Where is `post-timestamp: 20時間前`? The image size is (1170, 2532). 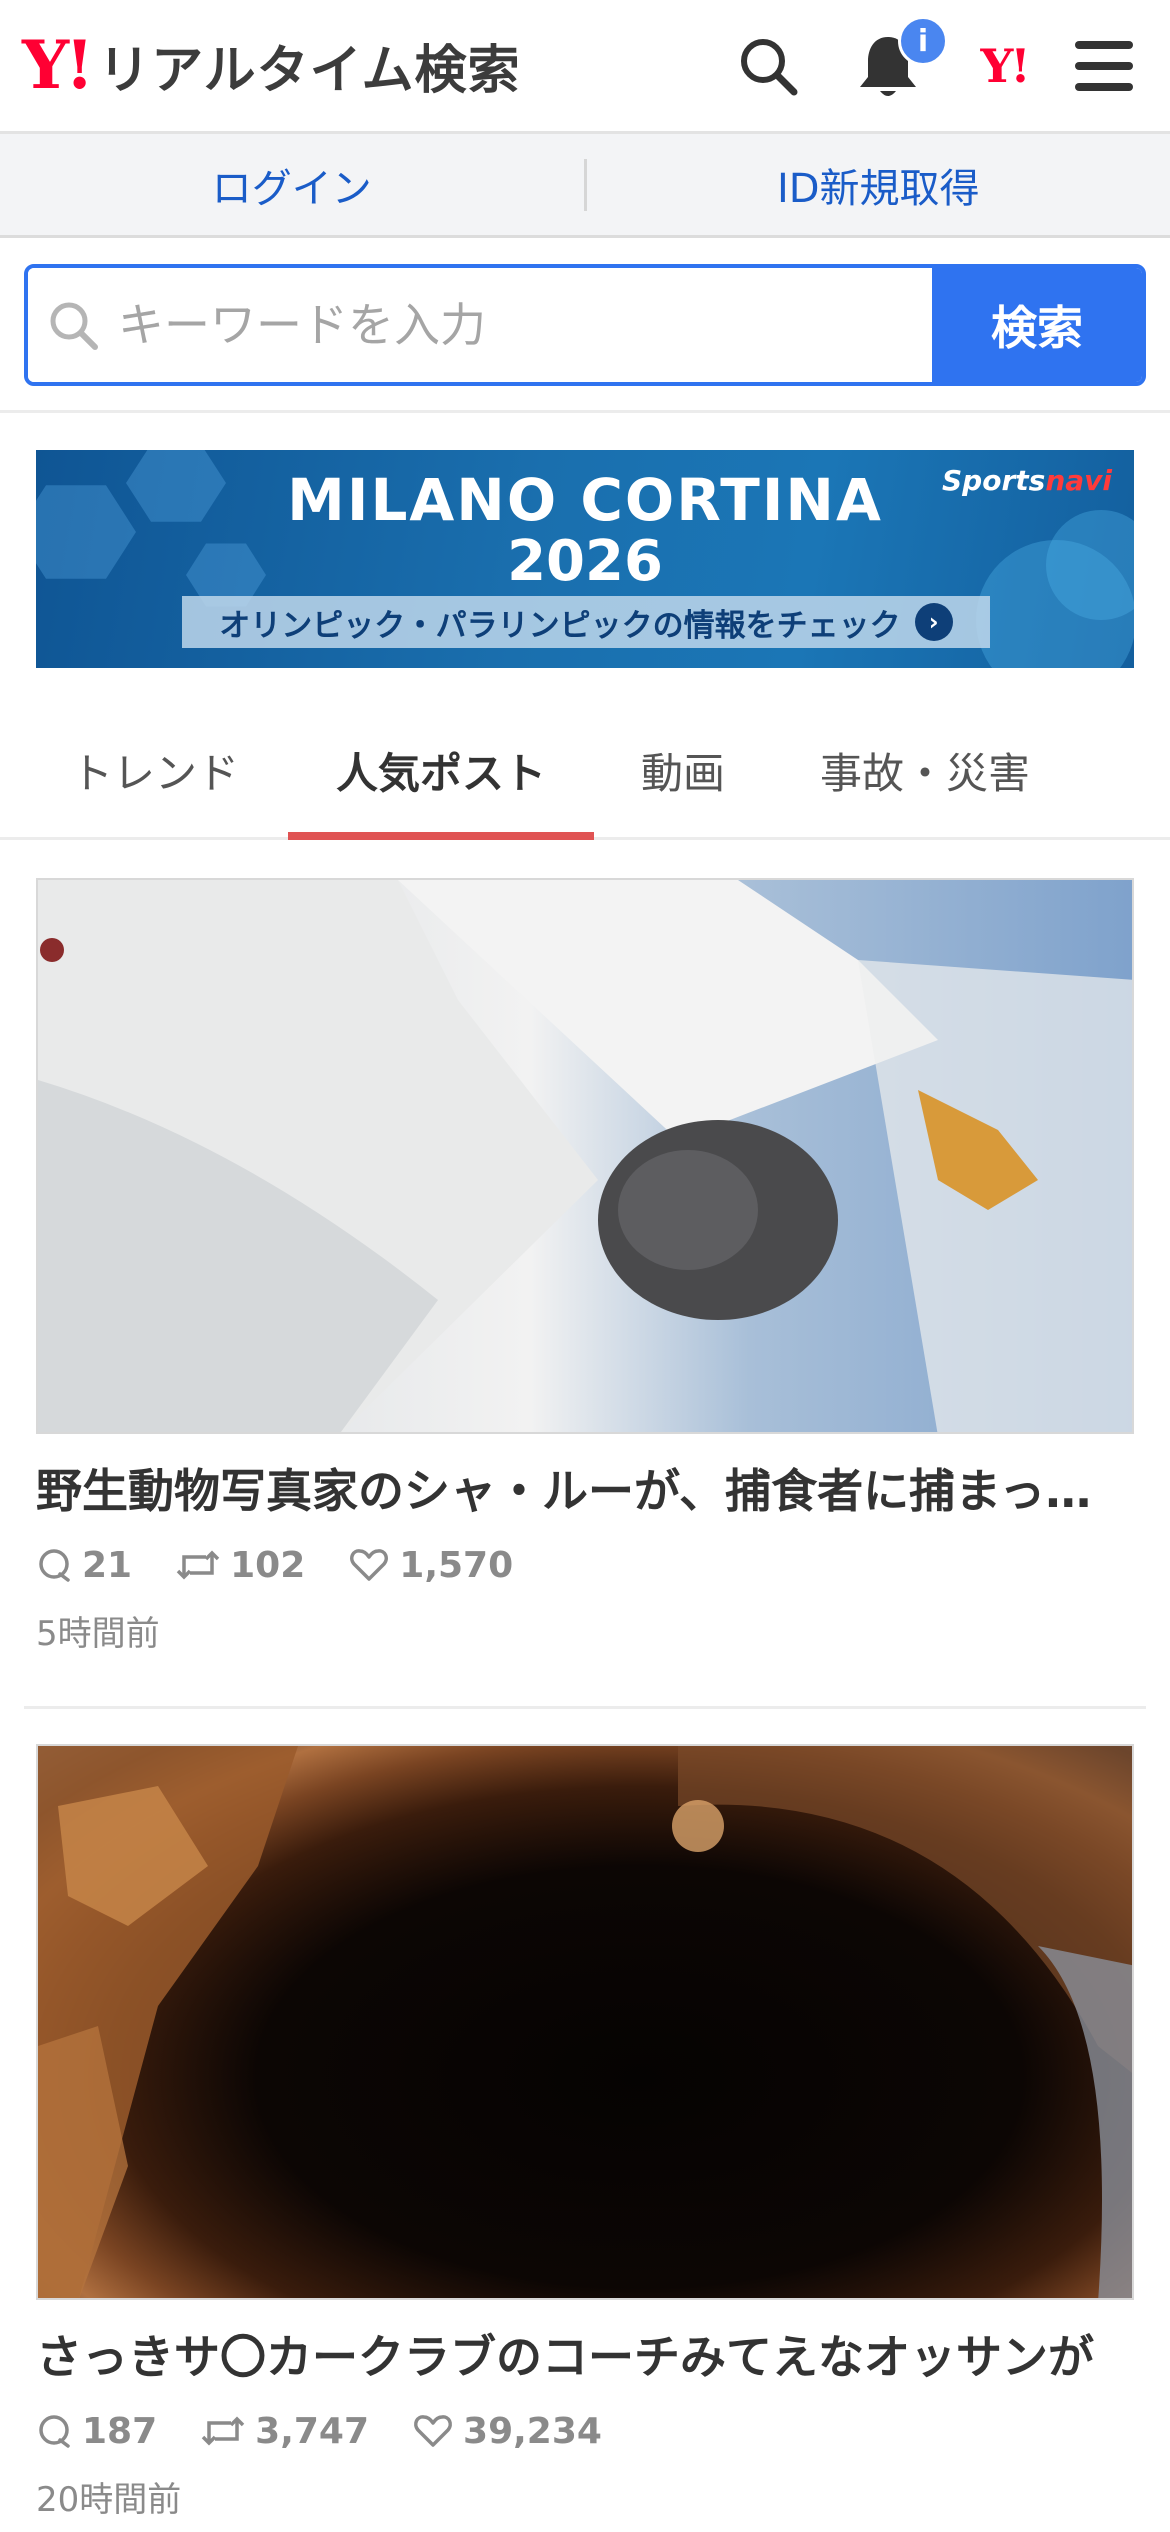
post-timestamp: 20時間前 is located at coordinates (109, 2500).